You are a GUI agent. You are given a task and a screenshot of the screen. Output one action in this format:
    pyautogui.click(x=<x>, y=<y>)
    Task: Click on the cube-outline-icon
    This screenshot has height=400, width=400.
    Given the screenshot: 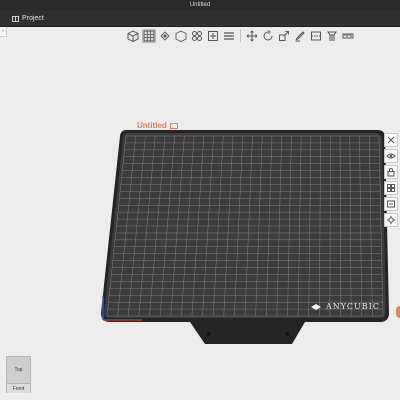 What is the action you would take?
    pyautogui.click(x=181, y=36)
    